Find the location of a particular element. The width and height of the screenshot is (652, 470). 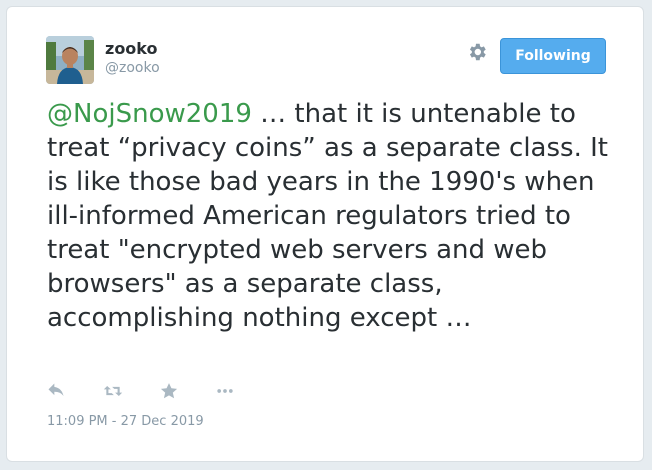

user-handle: @zooko is located at coordinates (132, 68).